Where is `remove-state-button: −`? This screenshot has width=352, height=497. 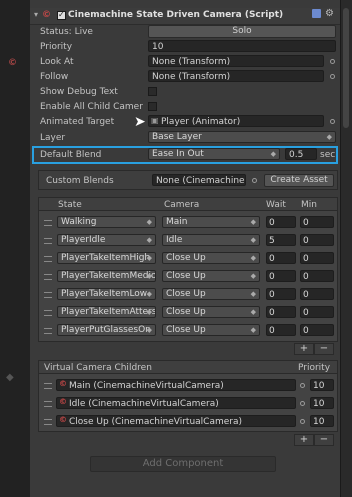 remove-state-button: − is located at coordinates (324, 349).